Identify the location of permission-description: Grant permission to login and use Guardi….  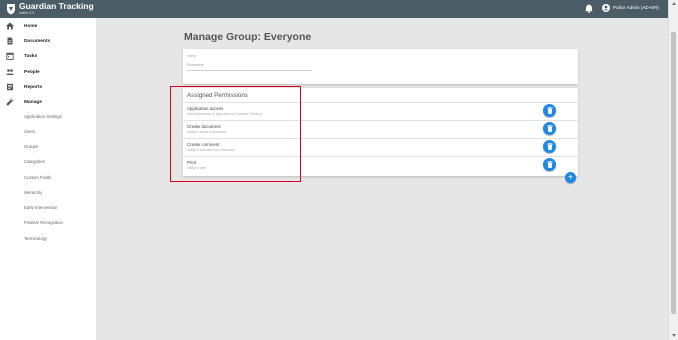
(224, 114).